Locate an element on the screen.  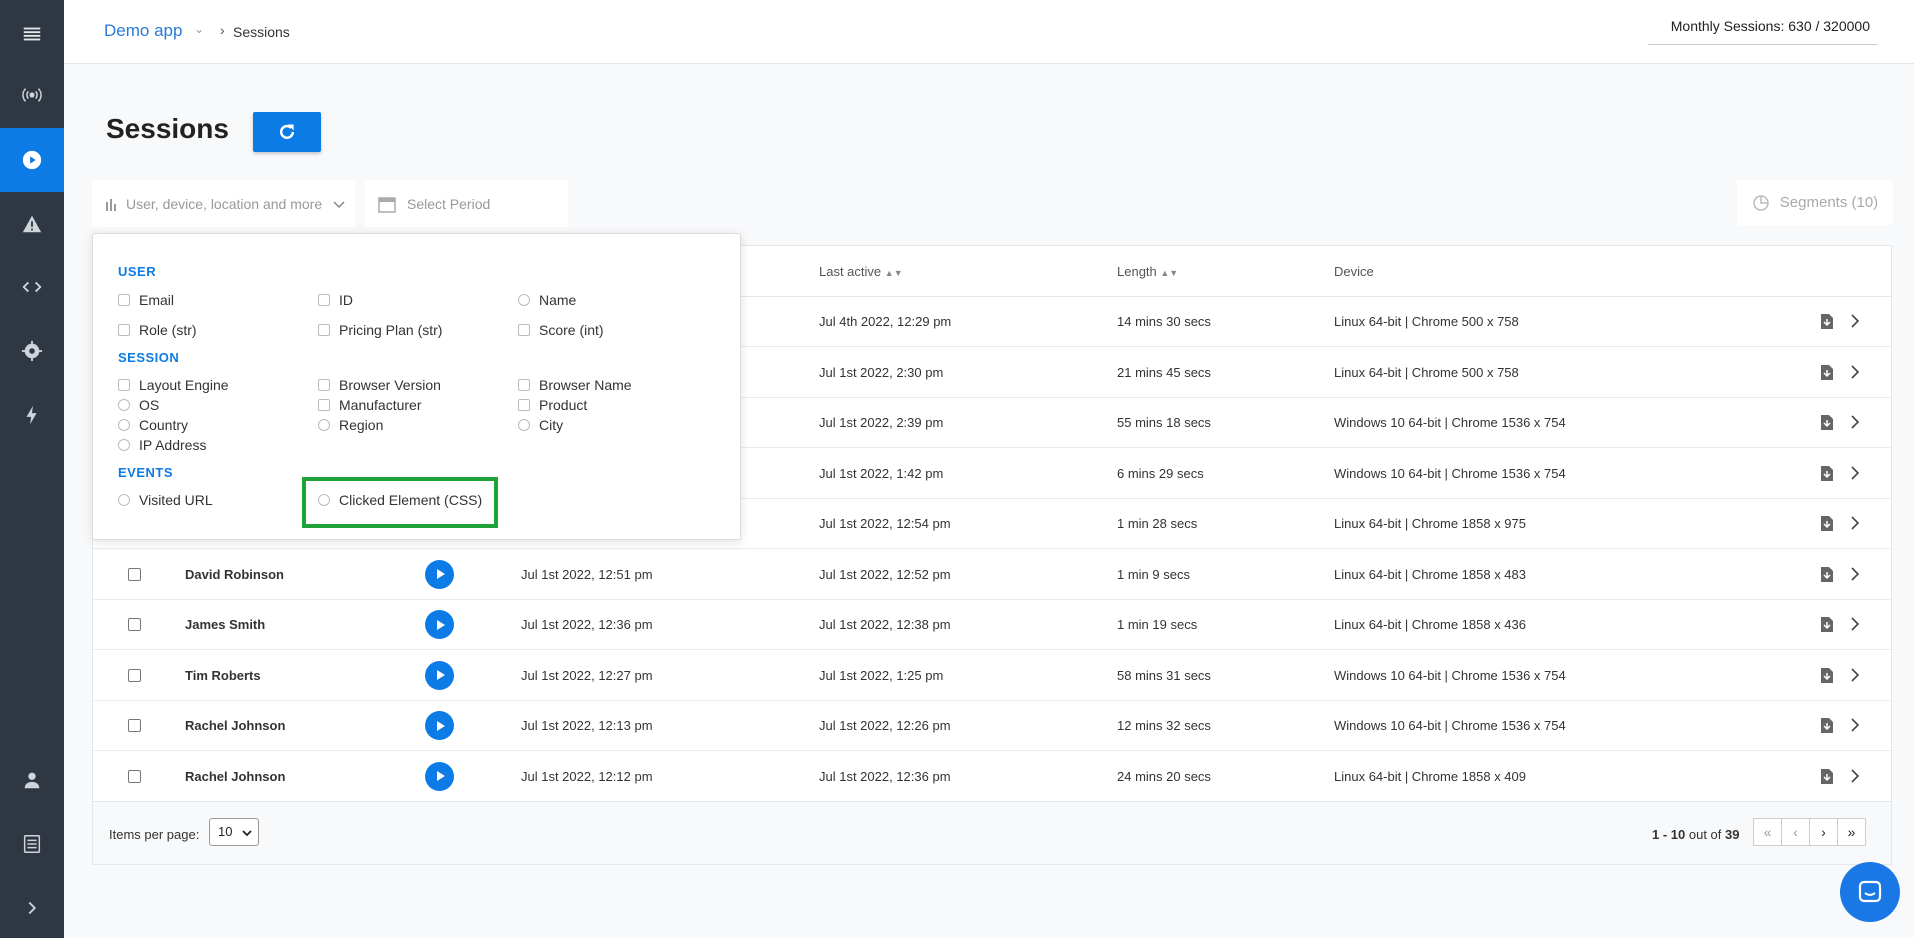
refresh-icon is located at coordinates (287, 131).